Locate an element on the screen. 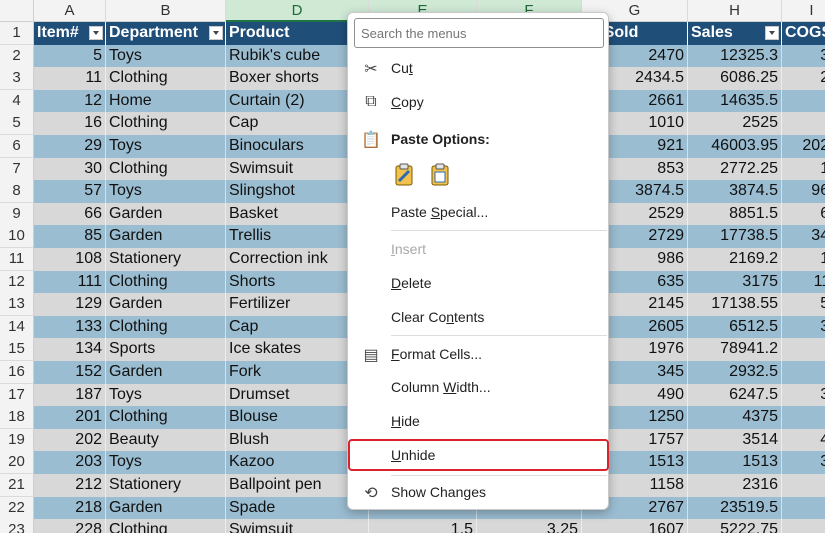  table-cell: 2169.2 is located at coordinates (735, 259).